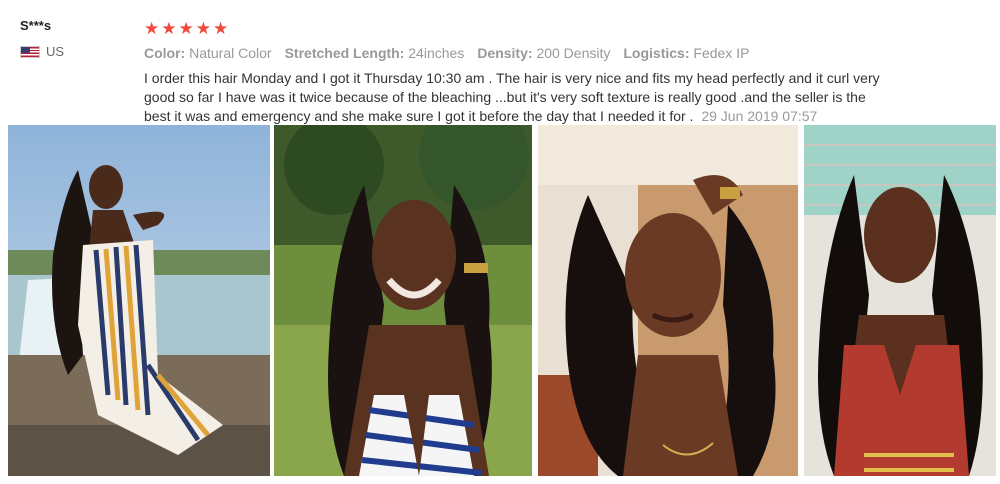  What do you see at coordinates (374, 53) in the screenshot?
I see `attribute-length: Stretched Length: 24inches` at bounding box center [374, 53].